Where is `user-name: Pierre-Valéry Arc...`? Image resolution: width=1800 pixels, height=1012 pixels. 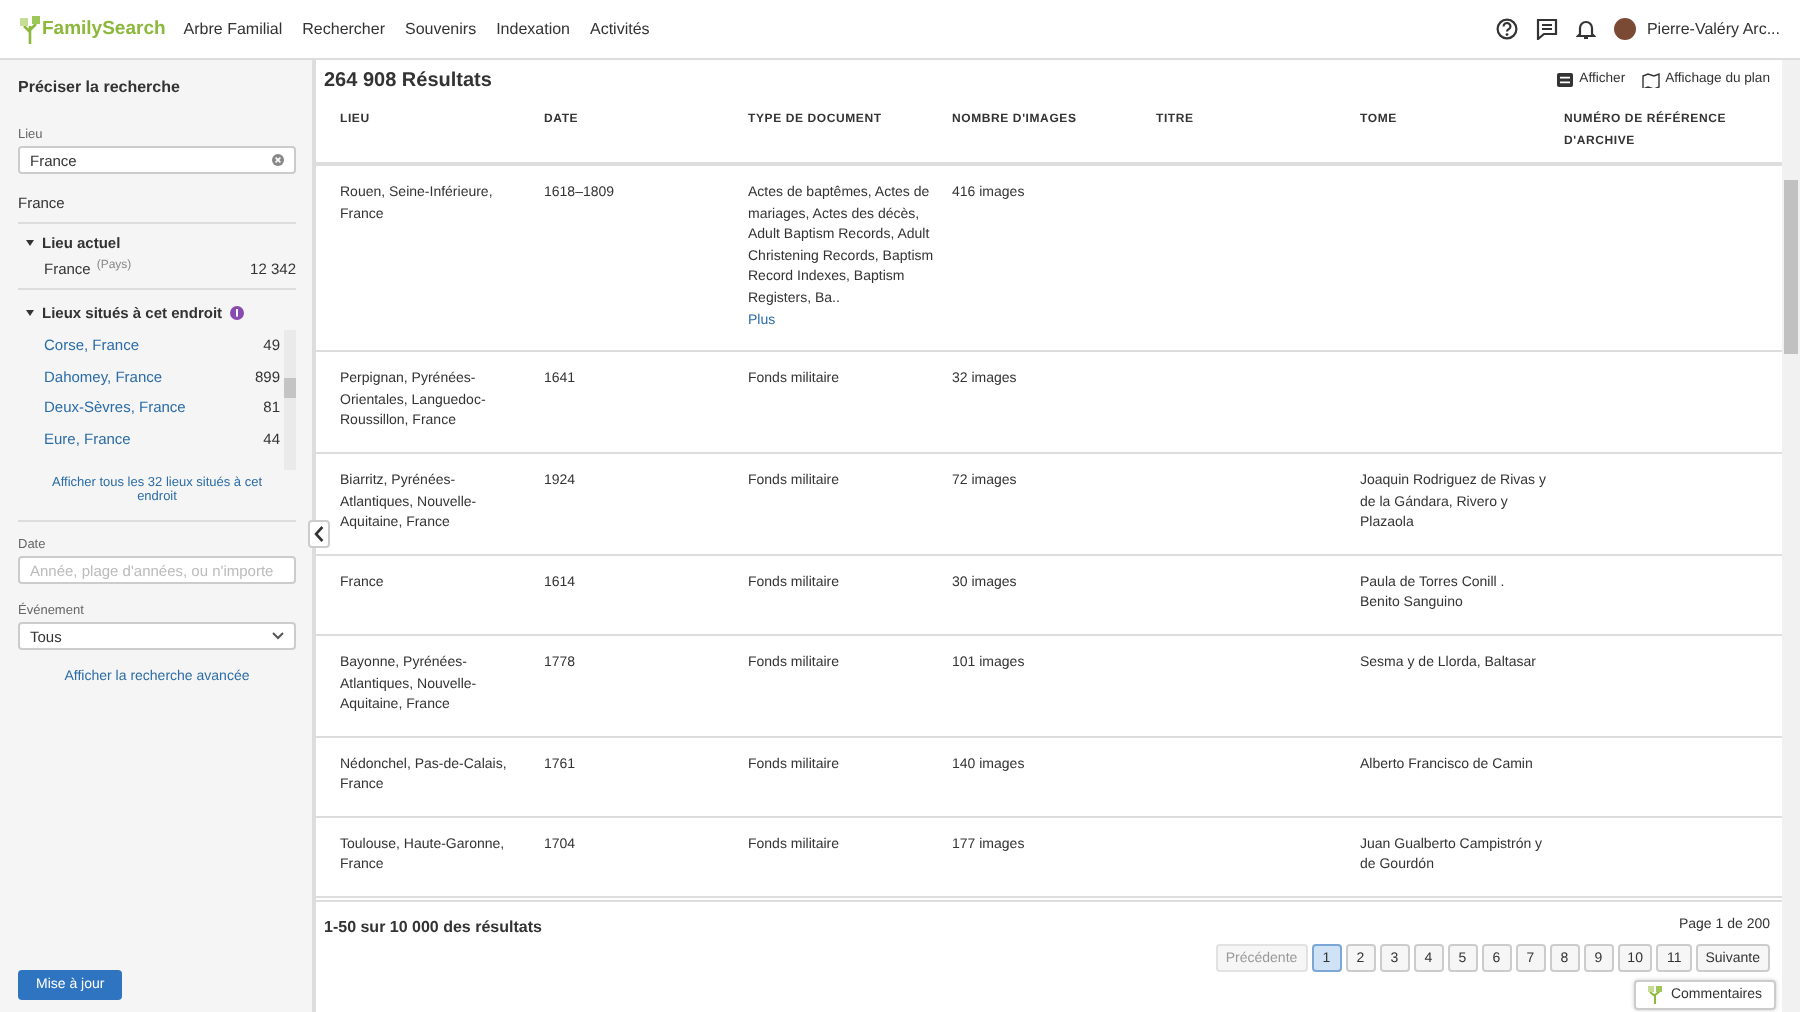 user-name: Pierre-Valéry Arc... is located at coordinates (1713, 29).